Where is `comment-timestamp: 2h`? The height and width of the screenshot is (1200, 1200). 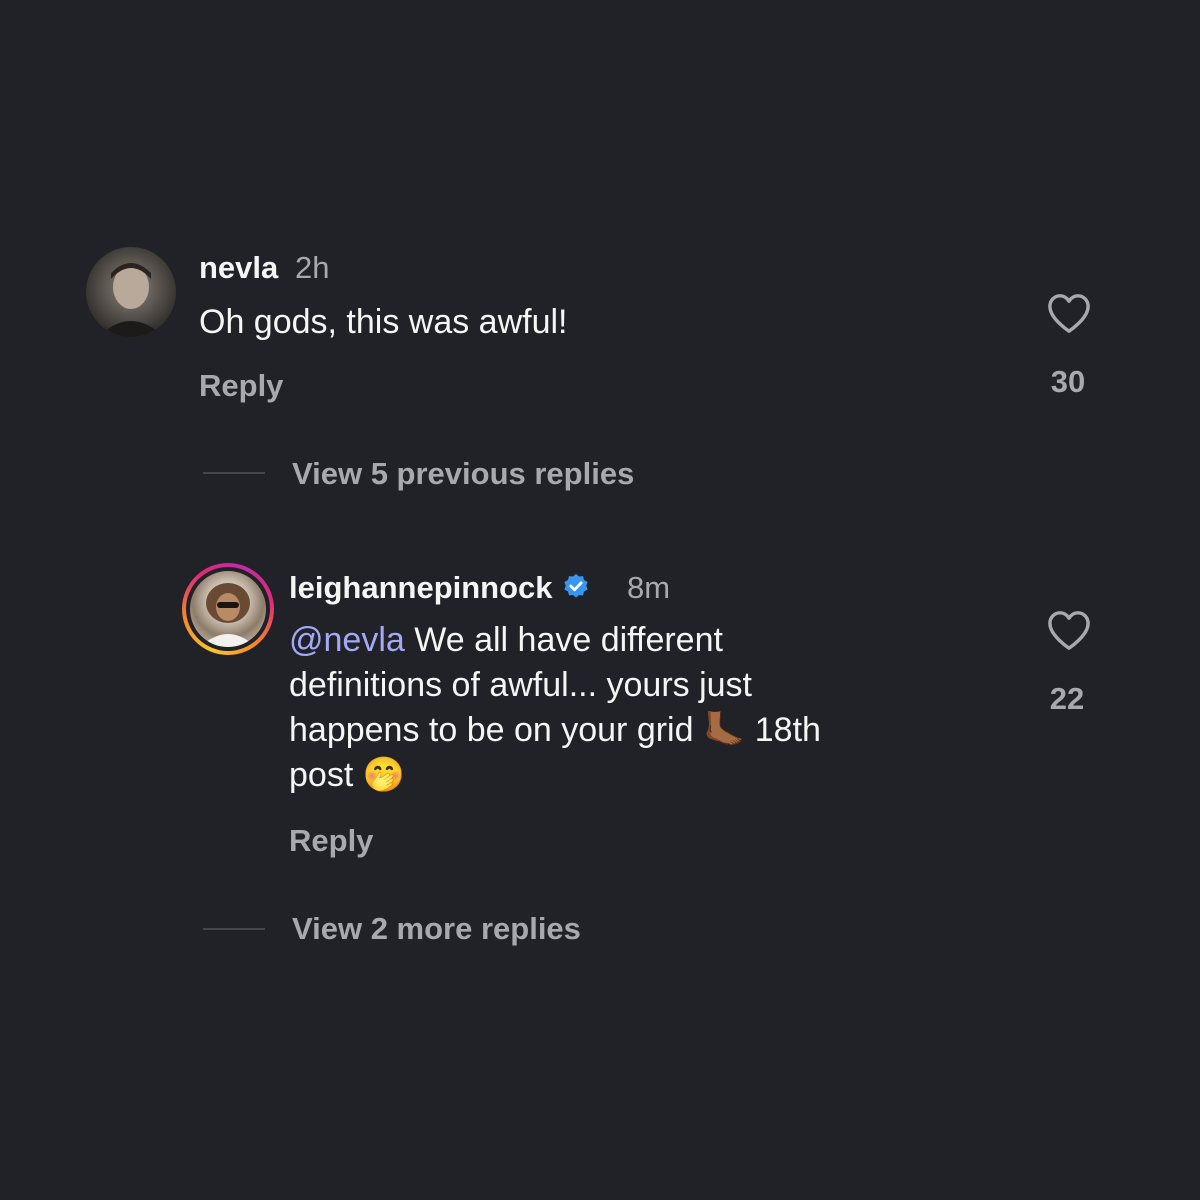 comment-timestamp: 2h is located at coordinates (312, 267).